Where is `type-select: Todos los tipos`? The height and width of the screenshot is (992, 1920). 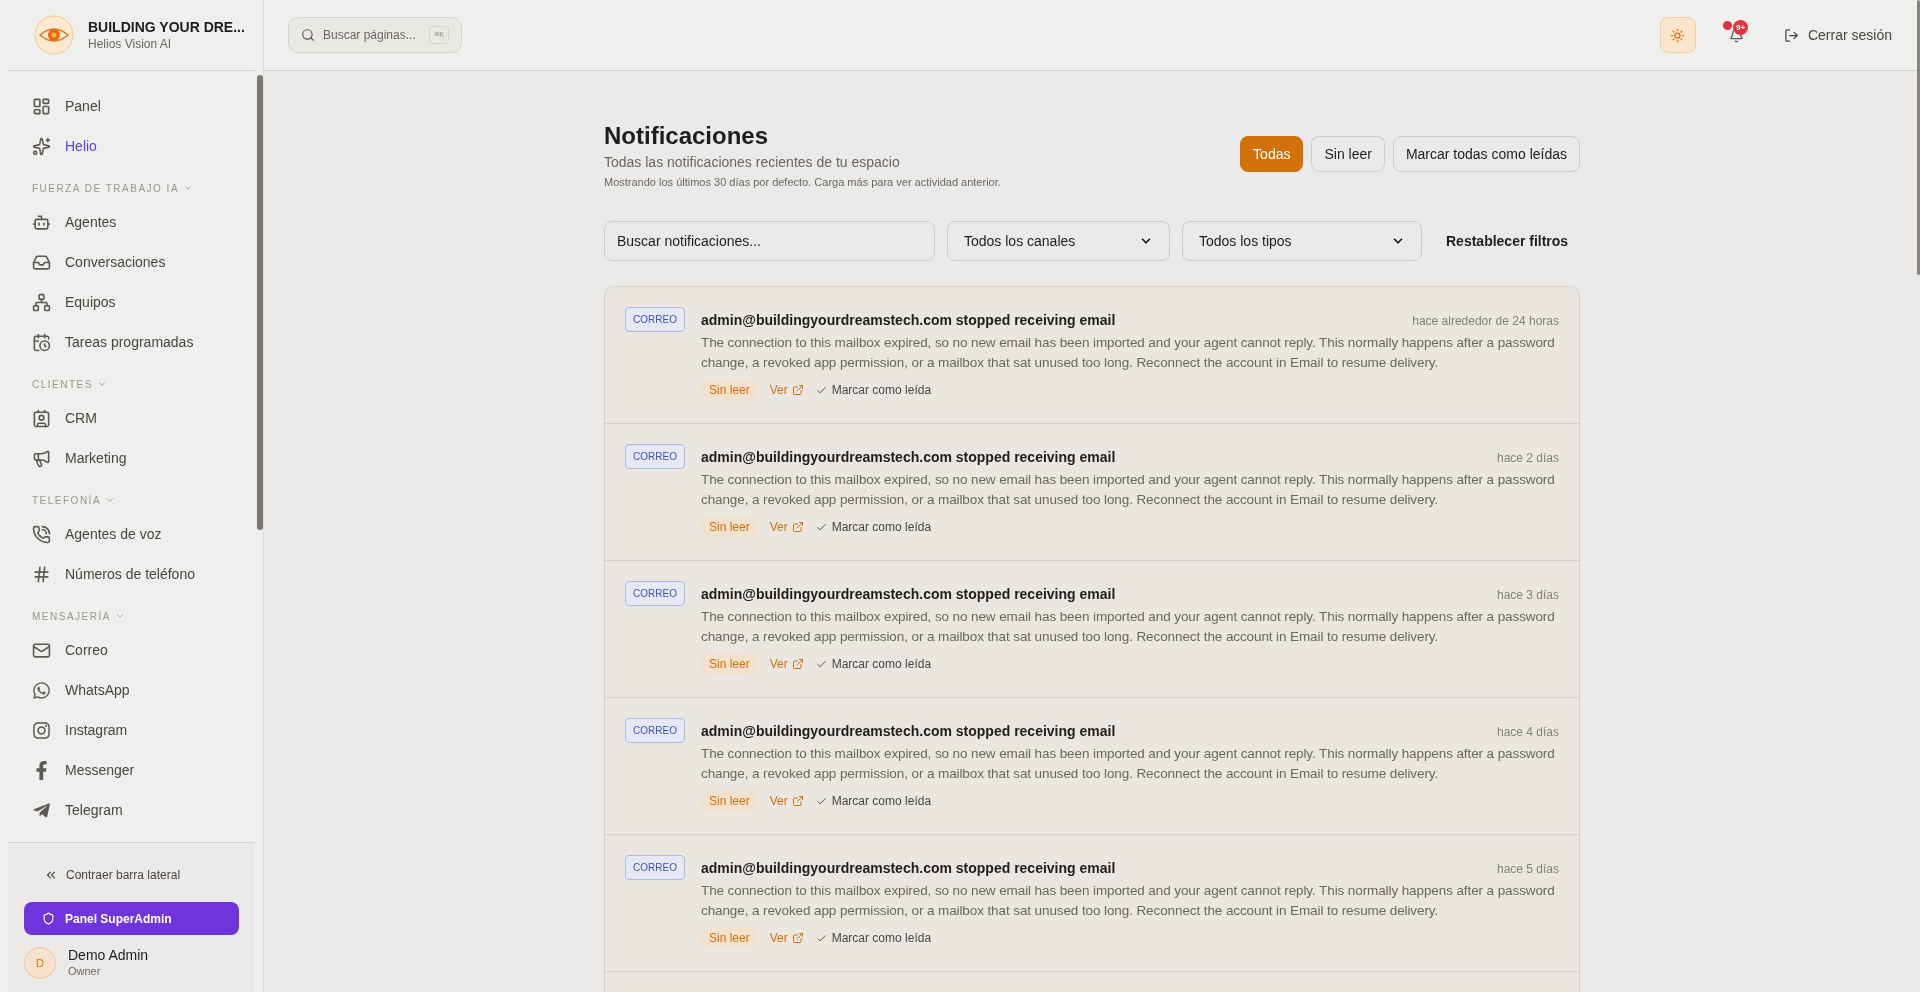
type-select: Todos los tipos is located at coordinates (1302, 241).